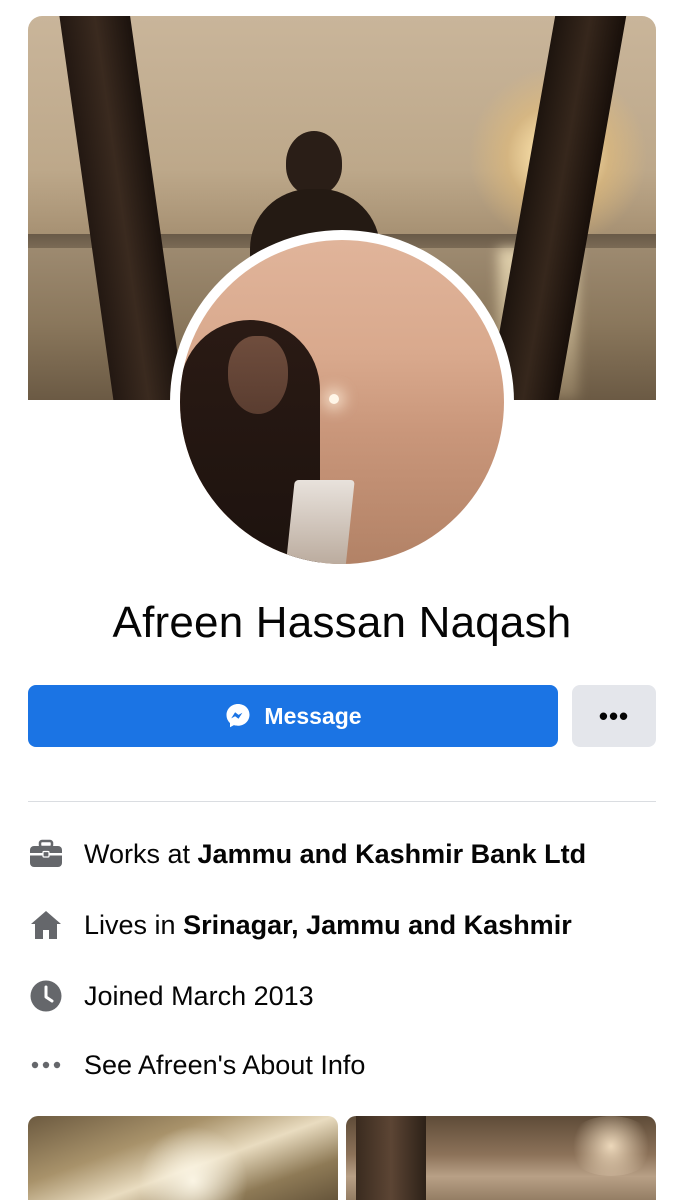 The image size is (684, 1200). What do you see at coordinates (377, 925) in the screenshot?
I see `lives-location-link: Srinagar, Jammu and Kashmir` at bounding box center [377, 925].